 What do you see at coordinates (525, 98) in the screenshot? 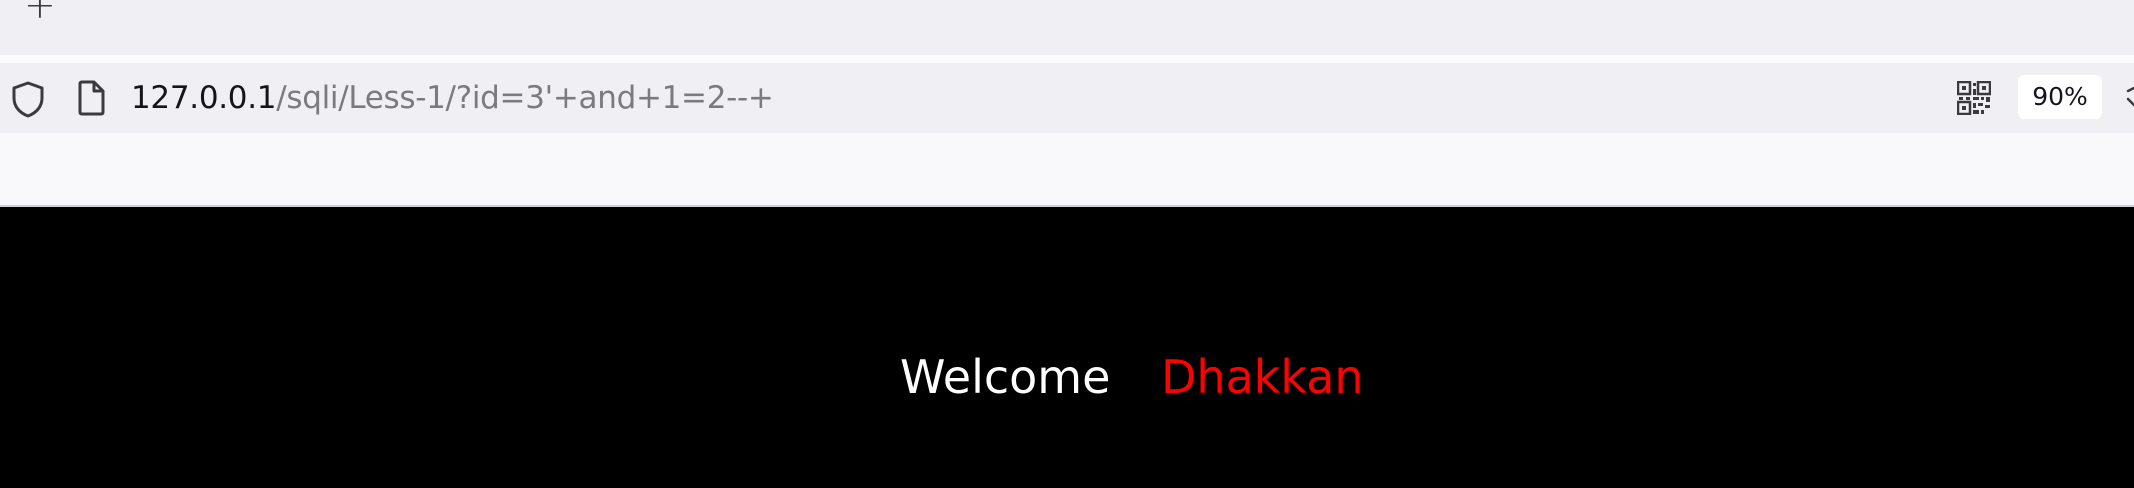
I see `url-path: /sqli/Less-1/?id=3'+and+1=2--+` at bounding box center [525, 98].